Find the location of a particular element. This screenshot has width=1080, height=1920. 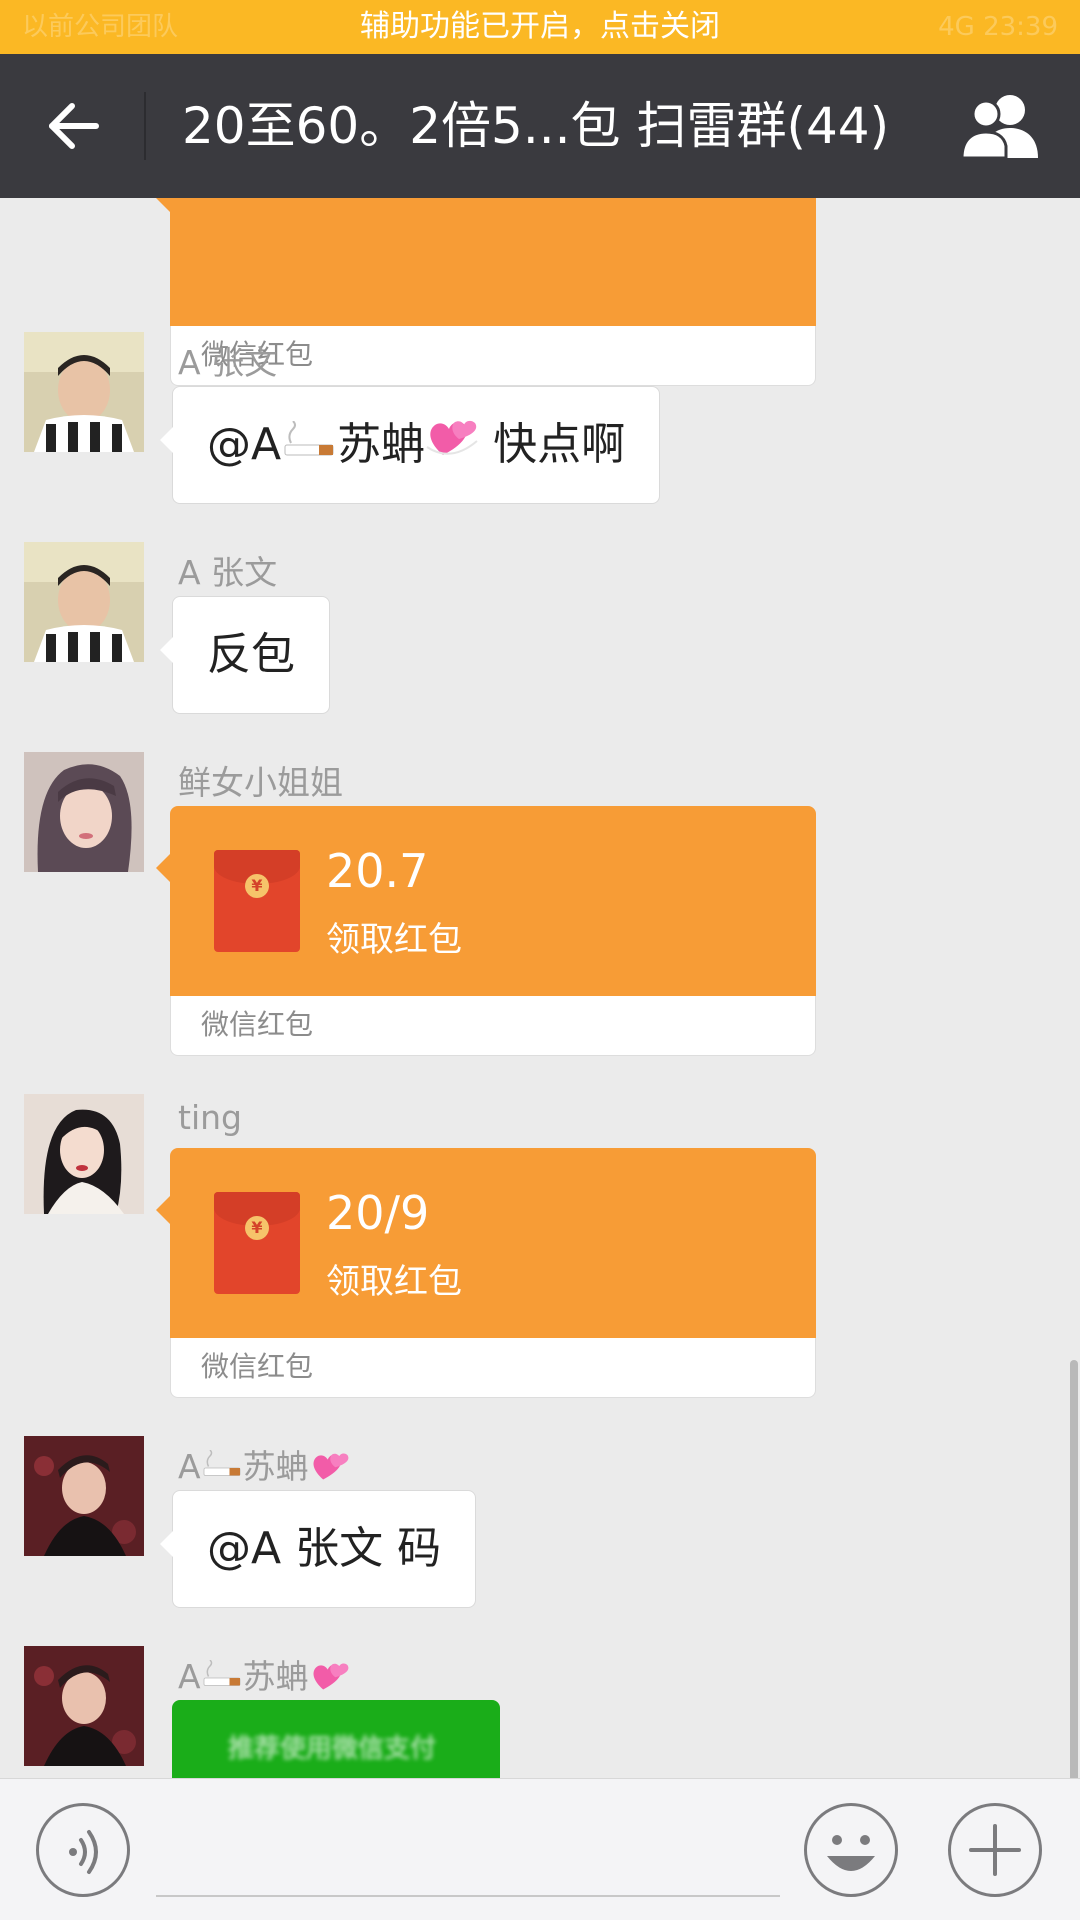

back-button is located at coordinates (72, 126).